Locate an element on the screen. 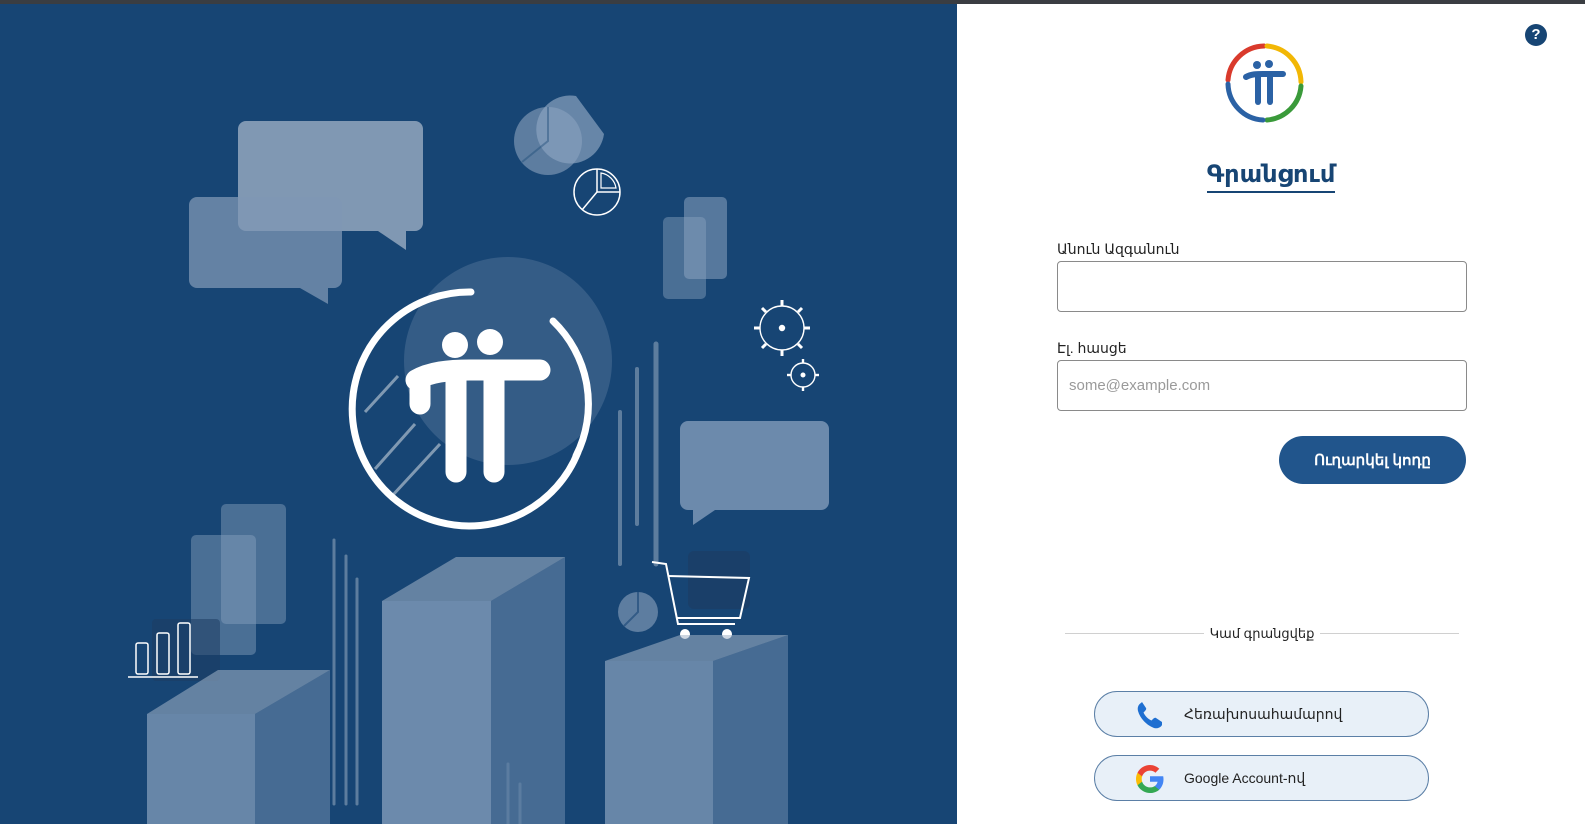 The width and height of the screenshot is (1585, 824). phone-signup-button: Հեռախոսահամարով is located at coordinates (1261, 714).